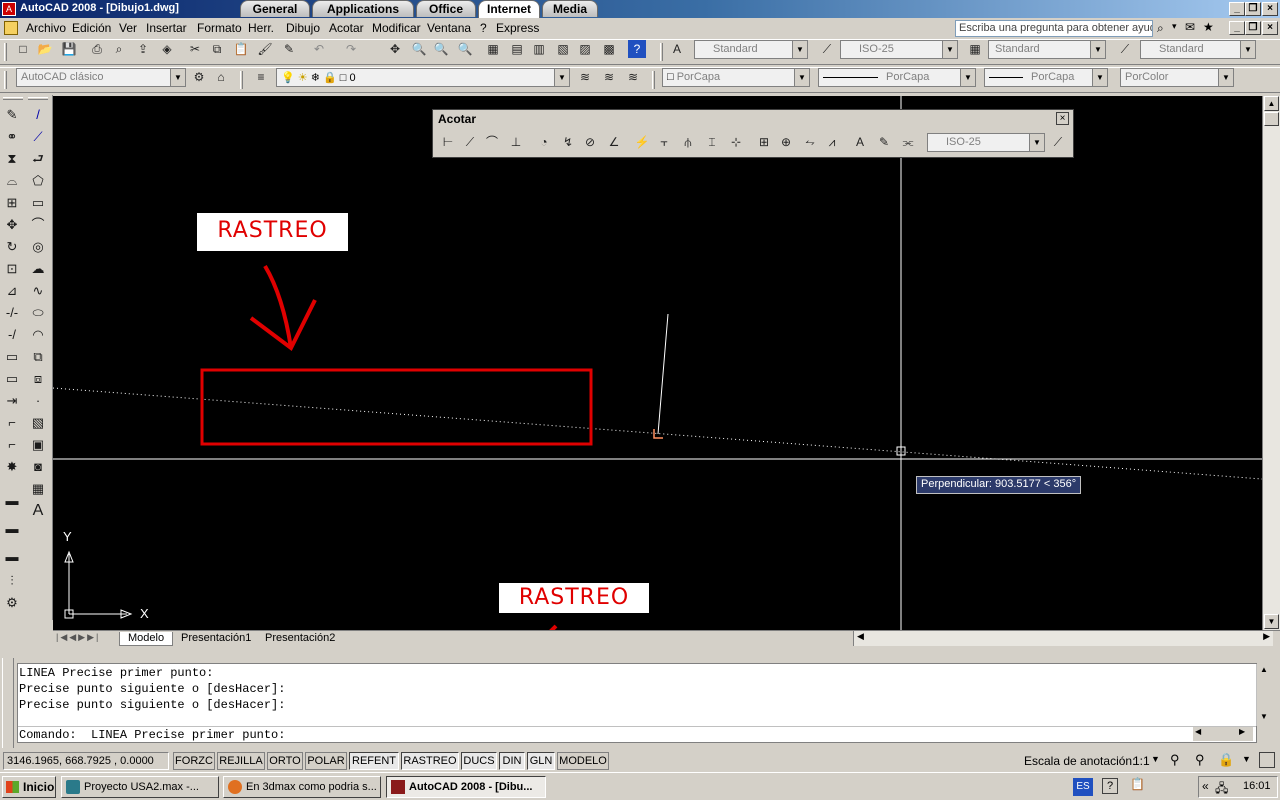 The image size is (1280, 800). What do you see at coordinates (221, 77) in the screenshot?
I see `my-workspace-icon: ⌂` at bounding box center [221, 77].